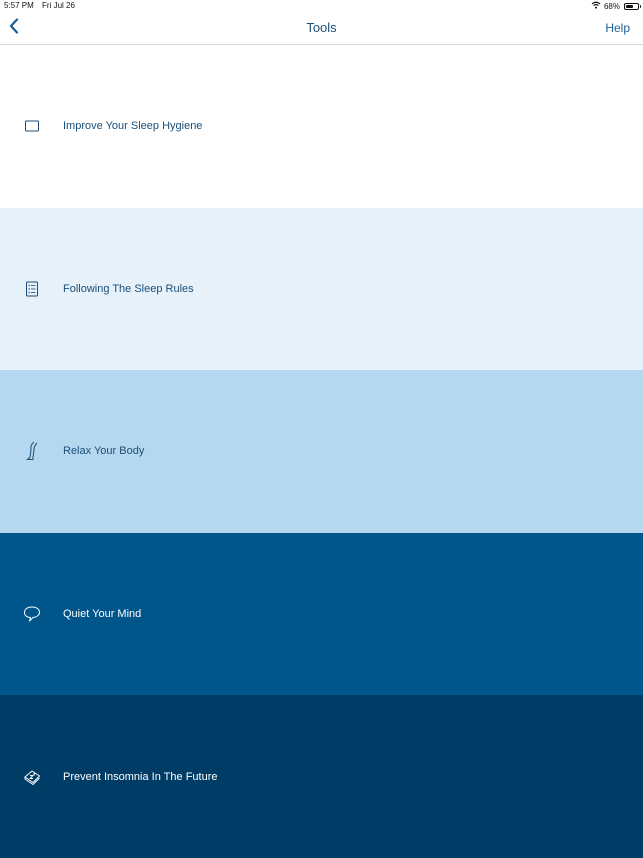 The height and width of the screenshot is (858, 643). I want to click on tool-label: Quiet Your Mind, so click(102, 614).